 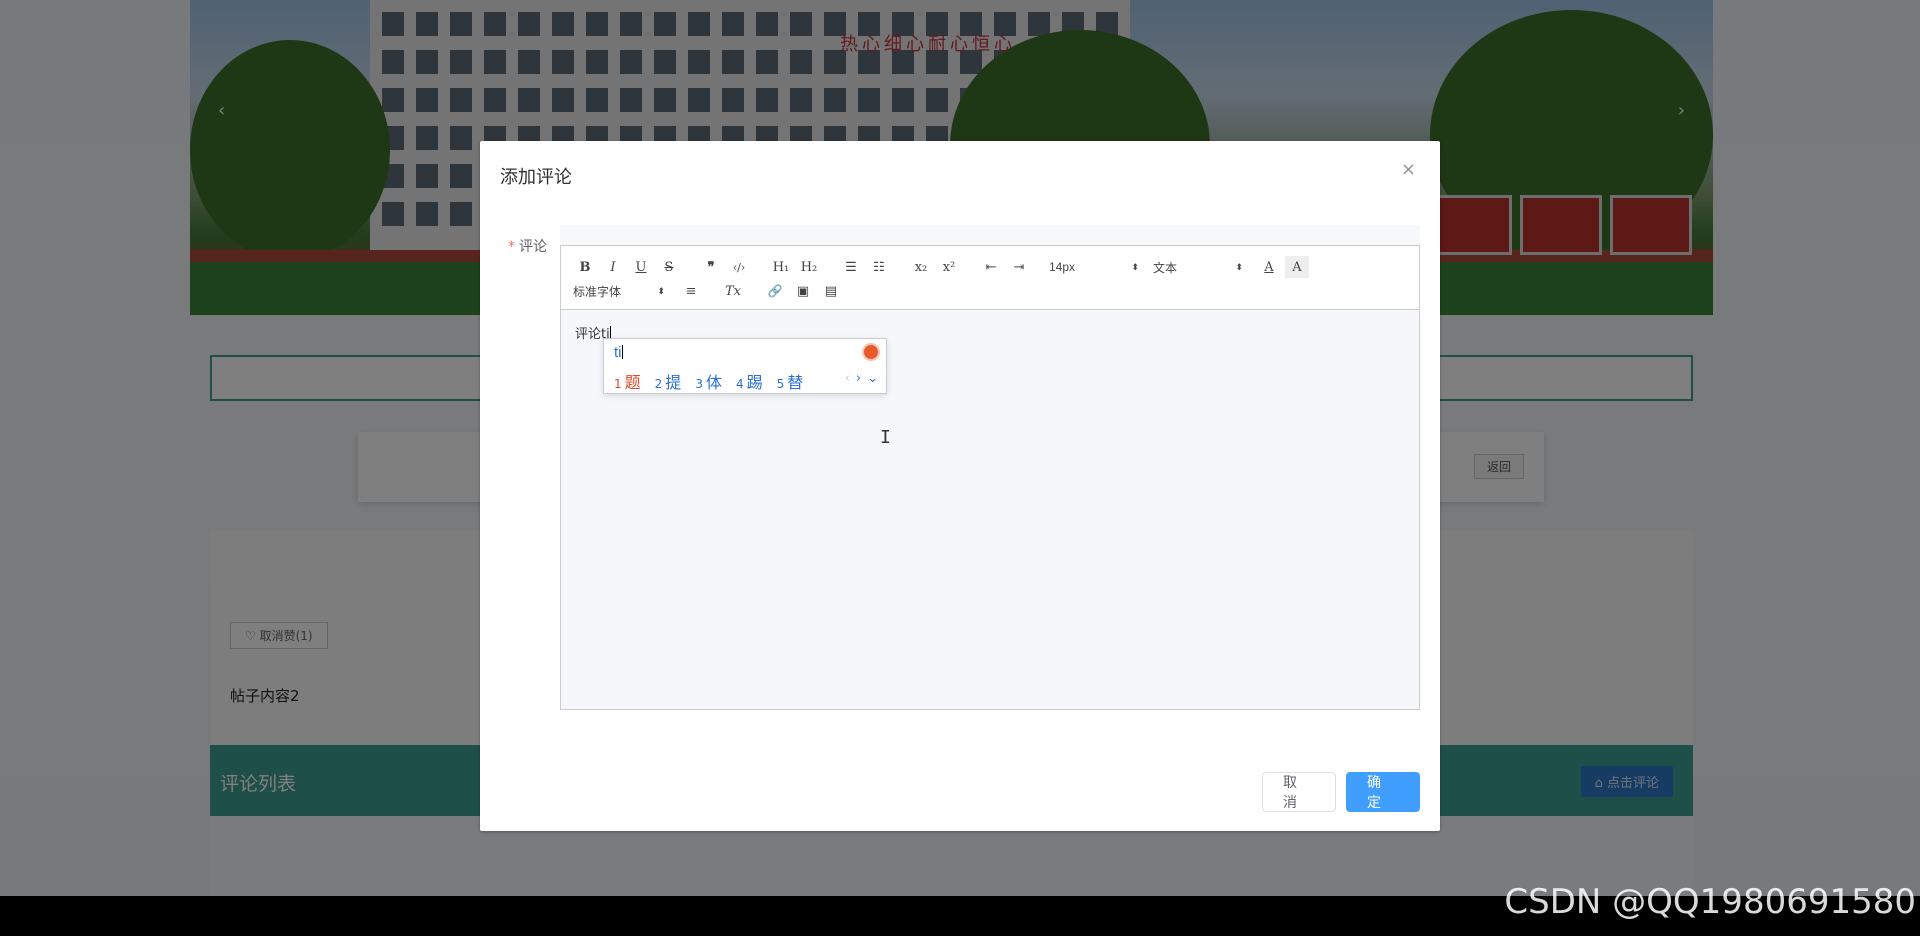 What do you see at coordinates (847, 378) in the screenshot?
I see `ime-prev-icon: ‹` at bounding box center [847, 378].